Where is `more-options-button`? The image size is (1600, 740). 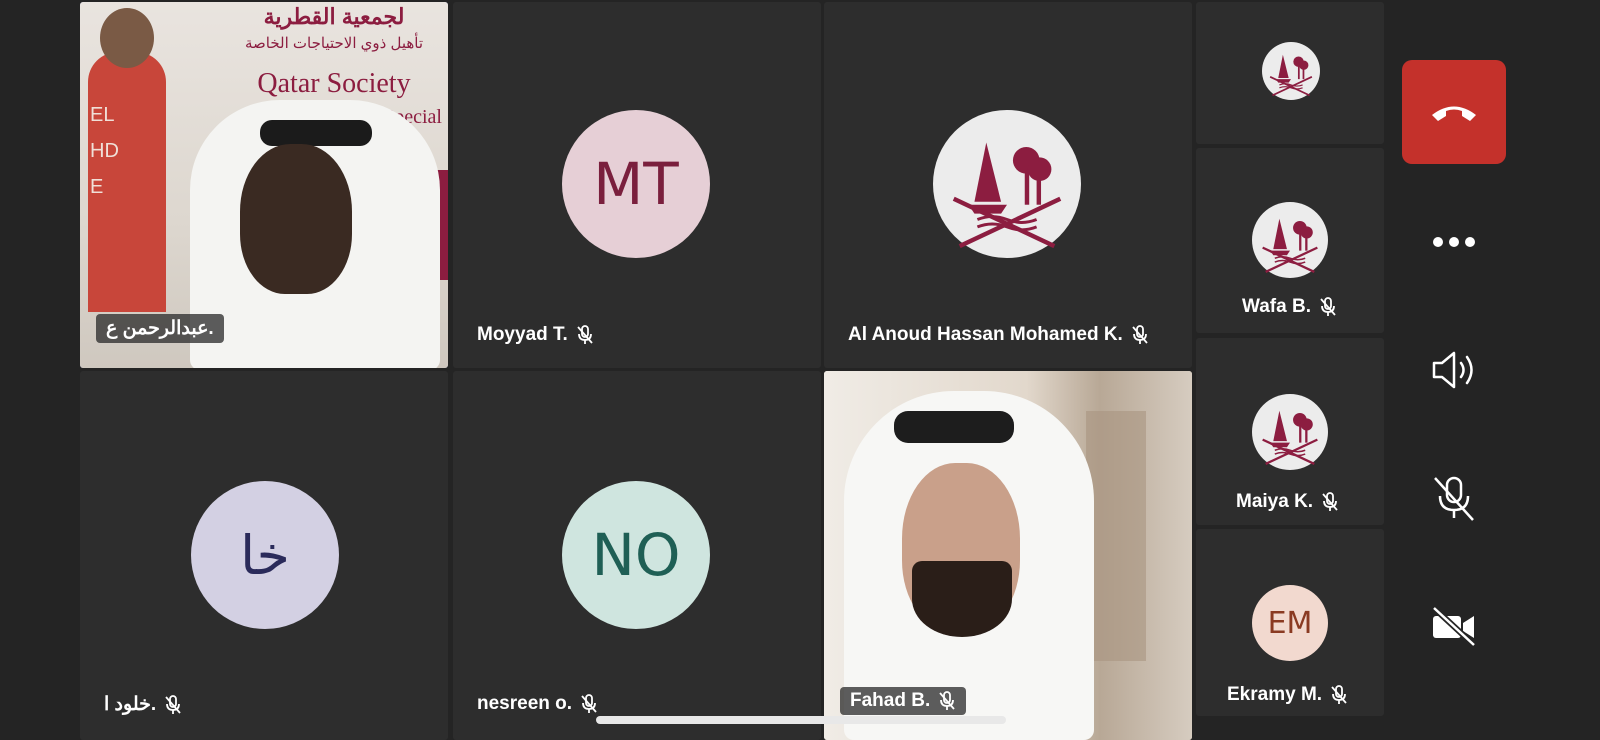
more-options-button is located at coordinates (1454, 242).